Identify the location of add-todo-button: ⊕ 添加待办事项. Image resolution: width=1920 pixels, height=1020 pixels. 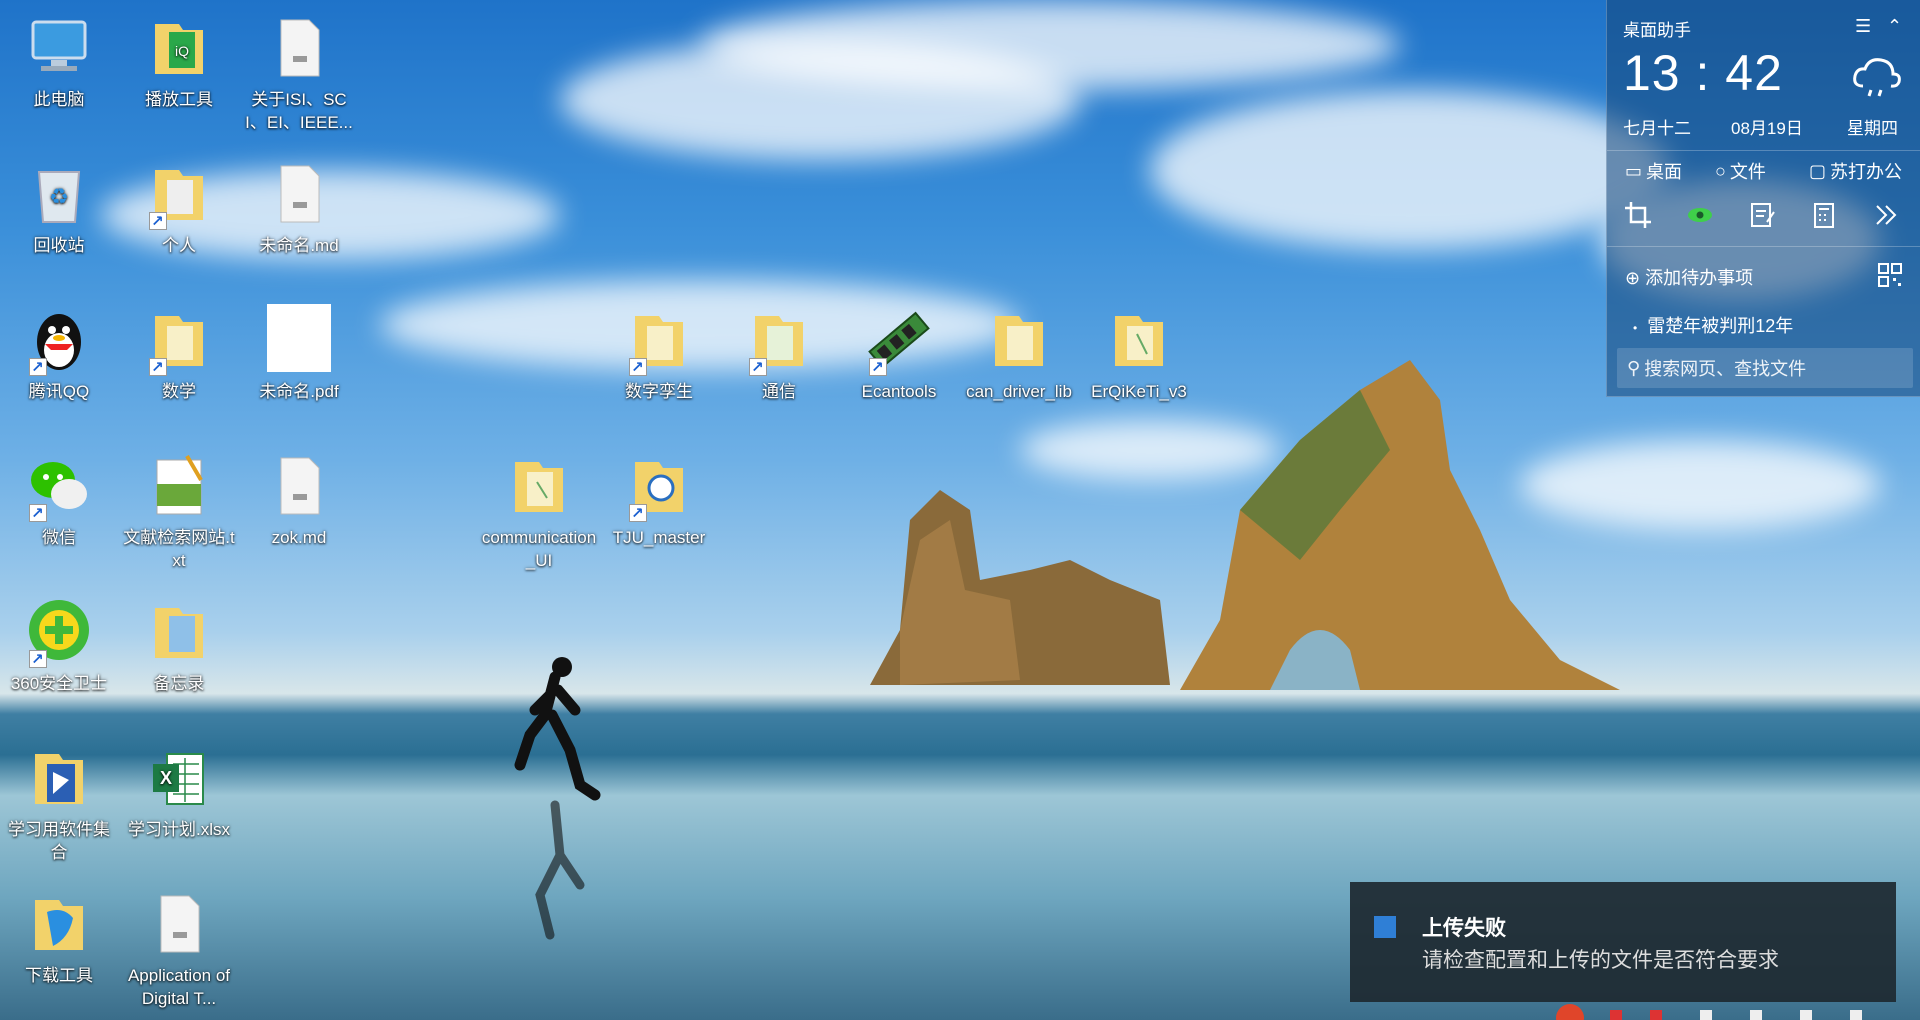
(1689, 277).